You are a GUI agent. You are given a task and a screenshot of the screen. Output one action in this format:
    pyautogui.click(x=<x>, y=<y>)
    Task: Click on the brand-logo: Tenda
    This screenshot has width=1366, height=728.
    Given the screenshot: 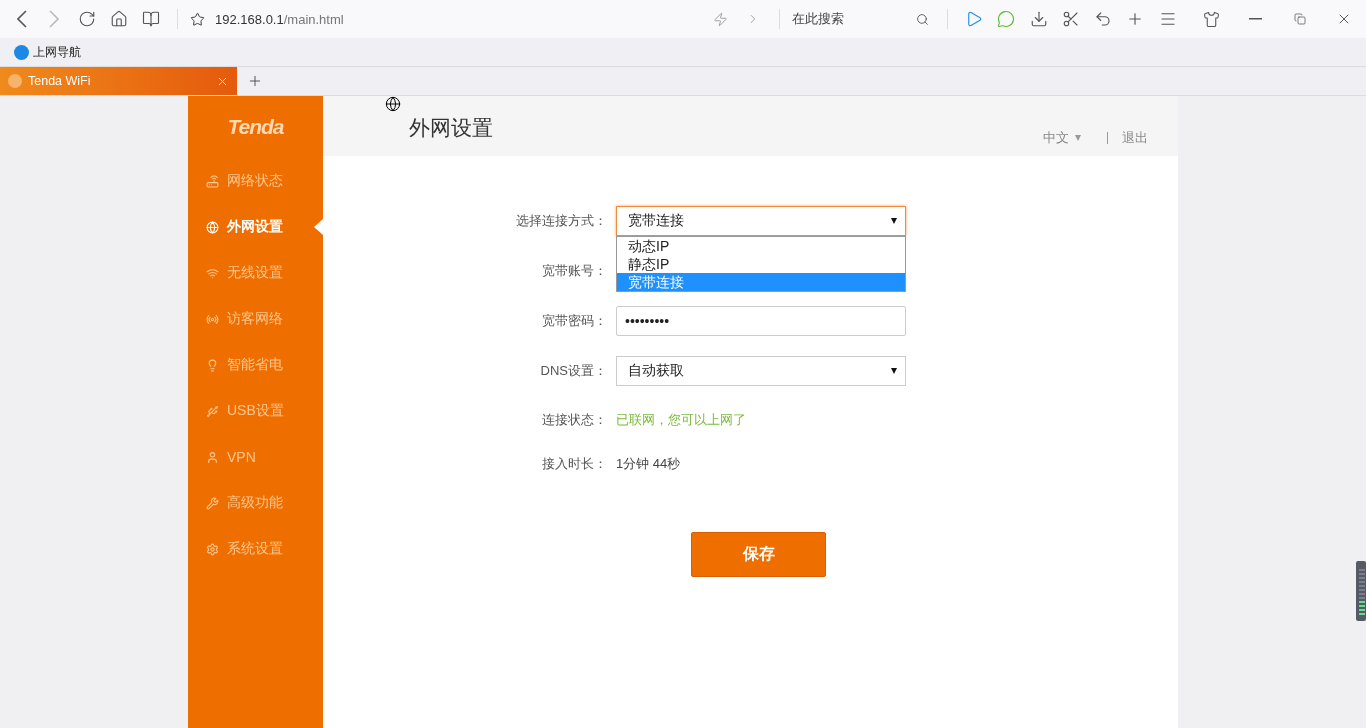 What is the action you would take?
    pyautogui.click(x=255, y=127)
    